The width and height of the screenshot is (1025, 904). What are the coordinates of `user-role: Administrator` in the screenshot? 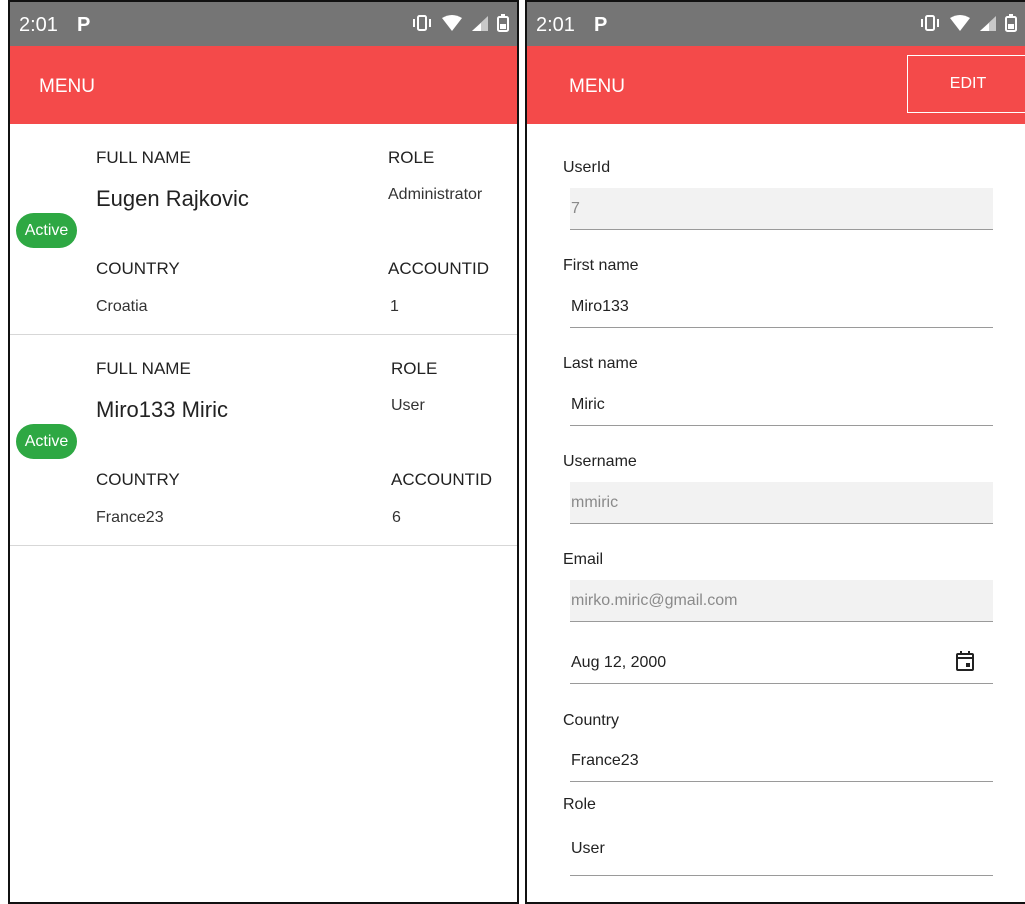 It's located at (435, 194).